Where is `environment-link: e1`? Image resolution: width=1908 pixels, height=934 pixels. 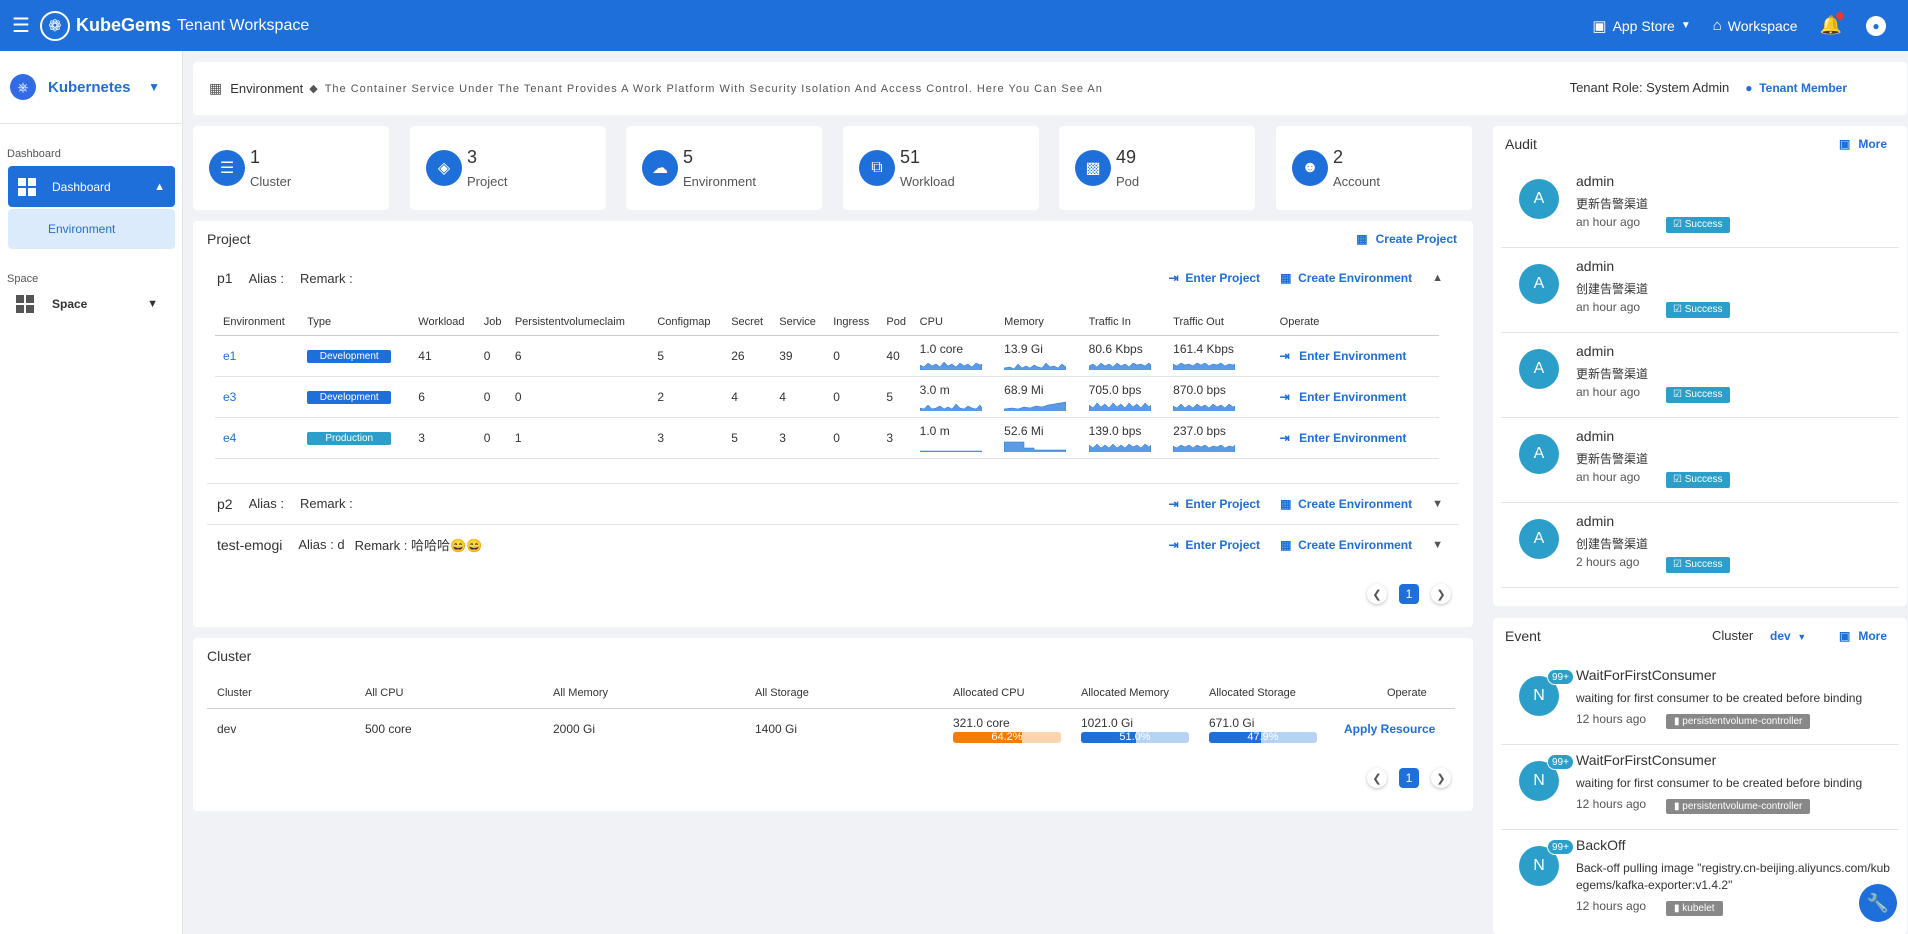 environment-link: e1 is located at coordinates (229, 356).